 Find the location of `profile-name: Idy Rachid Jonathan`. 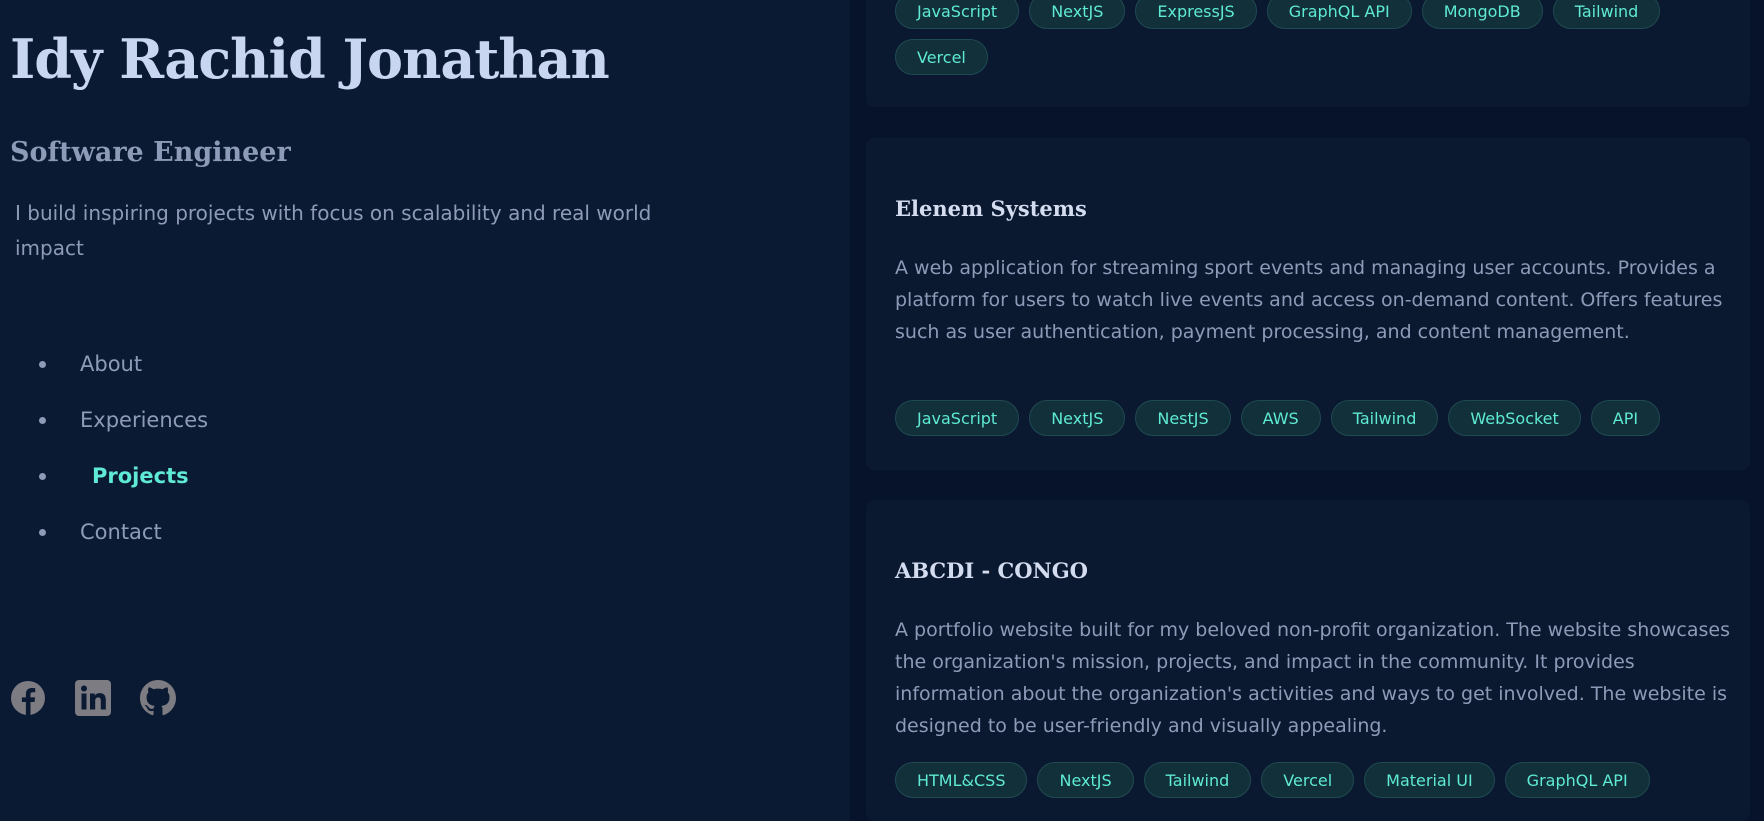

profile-name: Idy Rachid Jonathan is located at coordinates (310, 59).